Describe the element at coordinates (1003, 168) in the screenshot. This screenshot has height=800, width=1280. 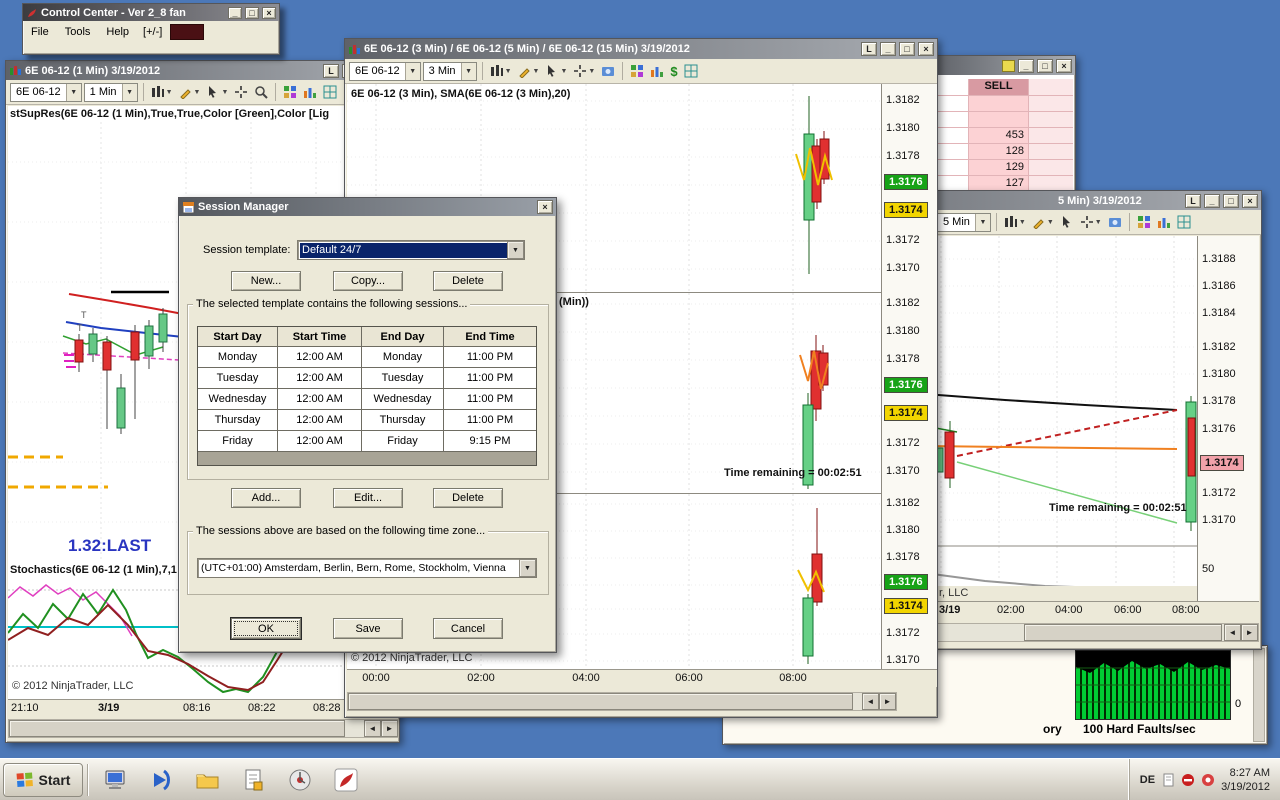
I see `dom-row: 129` at that location.